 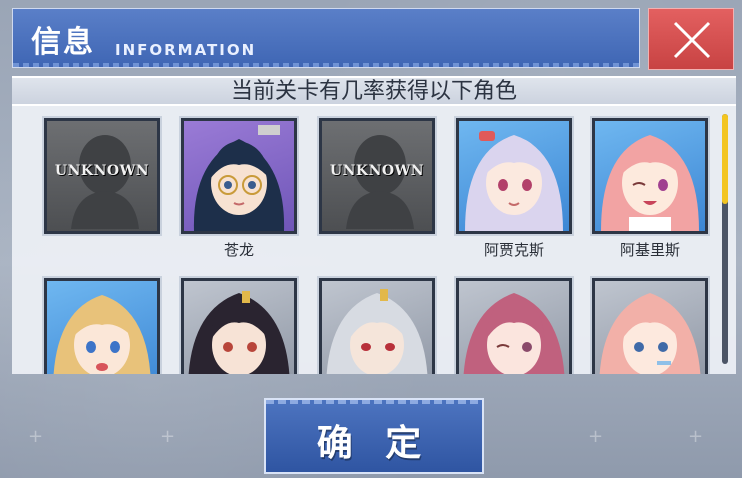 I want to click on dialog-header: 信息 INFORMATION, so click(x=326, y=38).